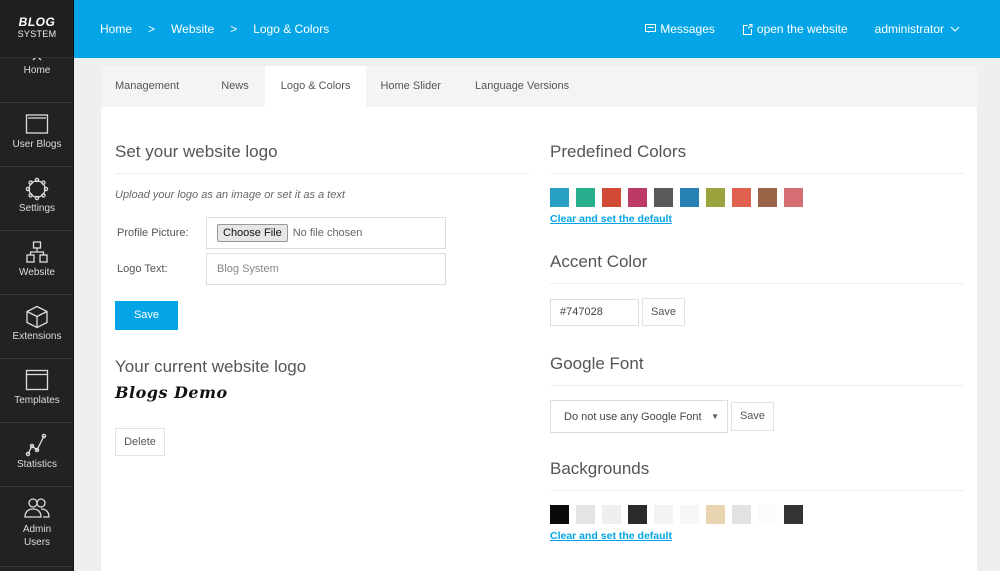 The width and height of the screenshot is (1000, 571). Describe the element at coordinates (211, 366) in the screenshot. I see `current-logo-title: Your current website logo` at that location.